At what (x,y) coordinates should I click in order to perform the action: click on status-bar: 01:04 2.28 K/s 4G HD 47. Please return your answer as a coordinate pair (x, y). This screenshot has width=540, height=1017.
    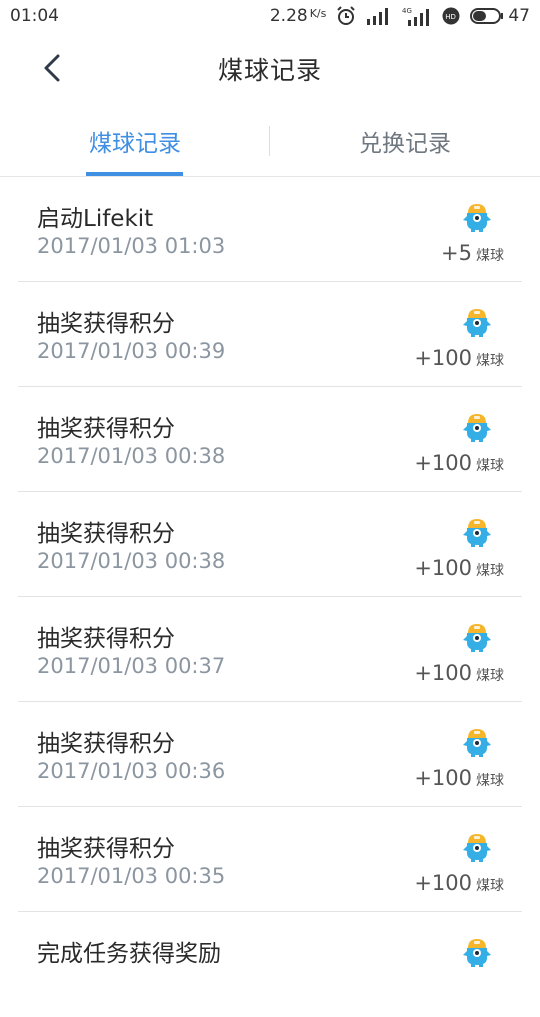
    Looking at the image, I should click on (270, 17).